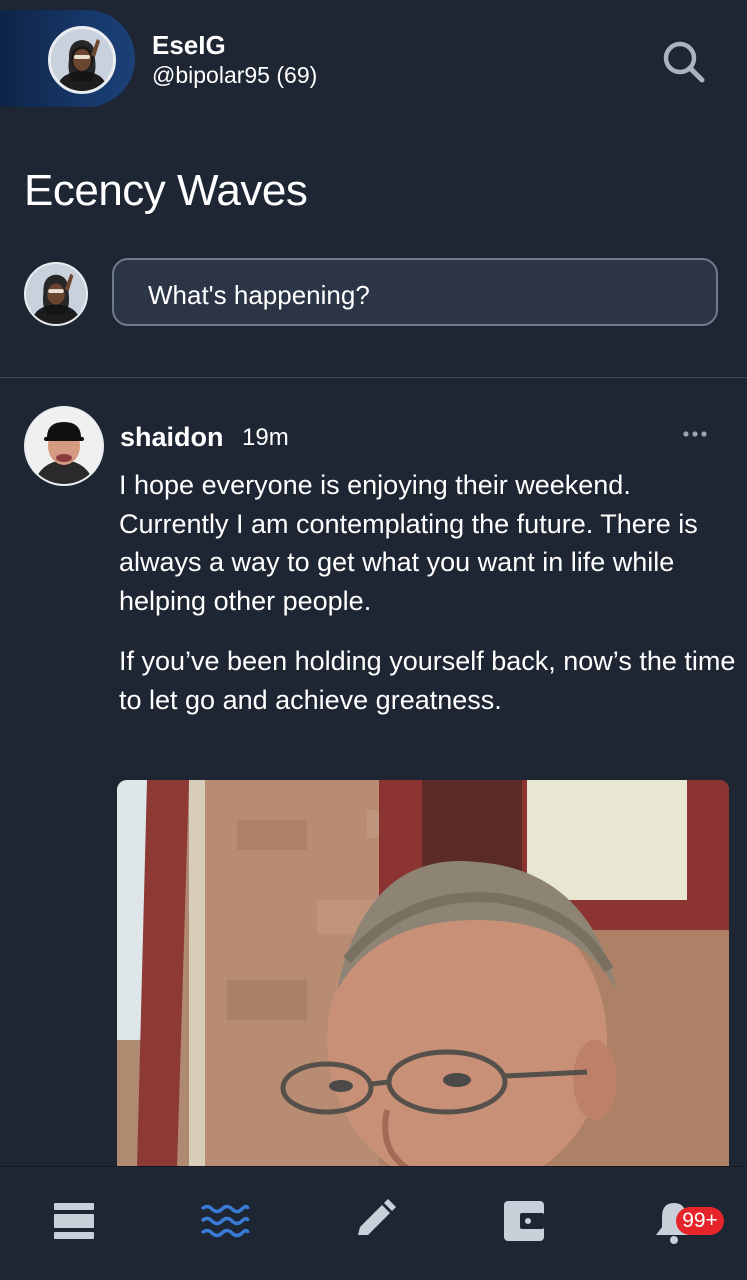 Image resolution: width=747 pixels, height=1280 pixels. I want to click on nav-feed, so click(74, 1221).